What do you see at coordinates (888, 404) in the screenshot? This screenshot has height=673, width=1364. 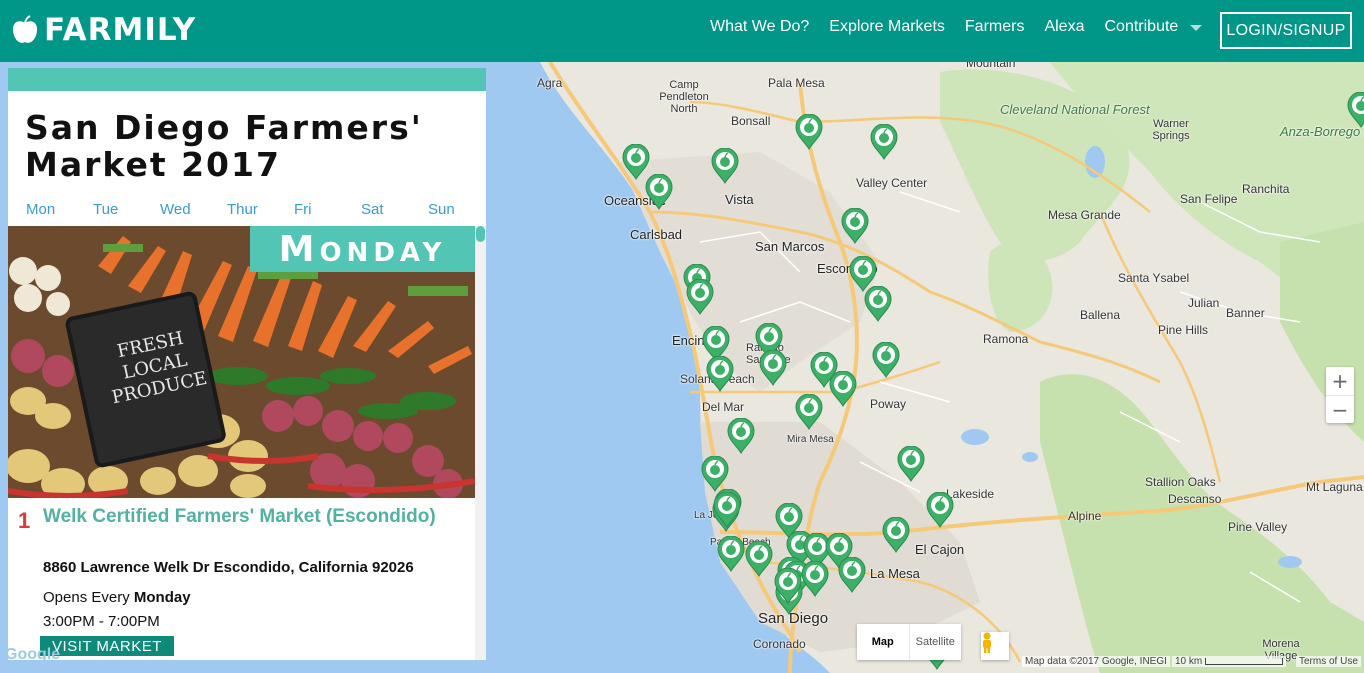 I see `map-label-poway: Poway` at bounding box center [888, 404].